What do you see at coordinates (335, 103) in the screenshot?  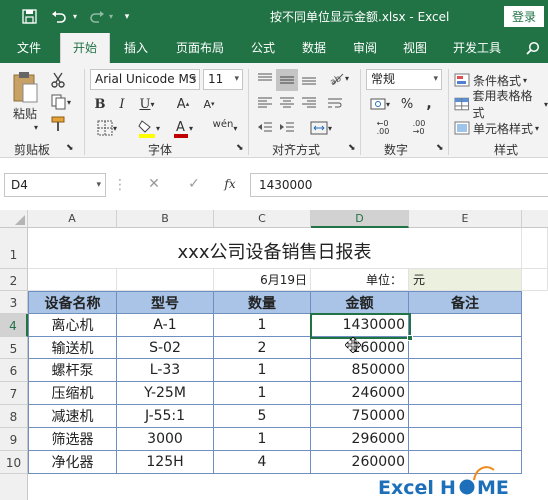 I see `wrap-text-icon` at bounding box center [335, 103].